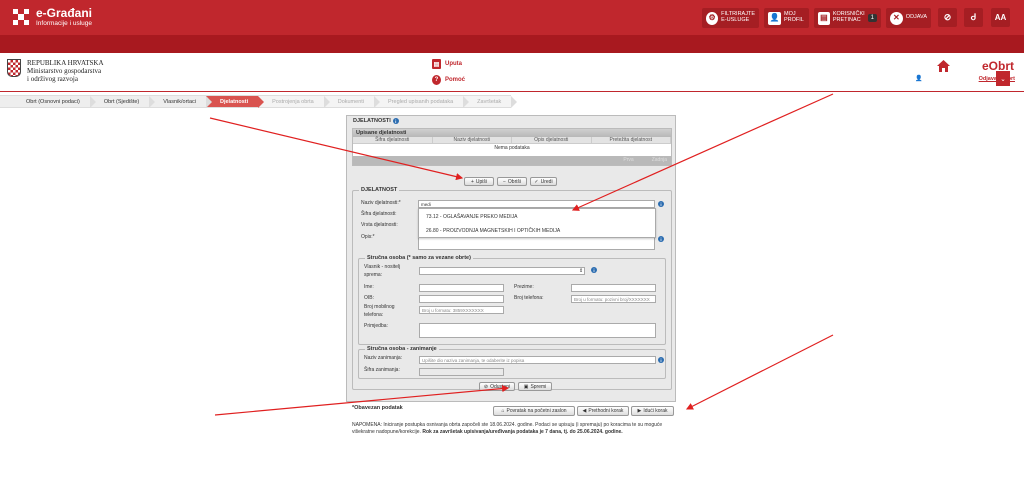  Describe the element at coordinates (973, 17) in the screenshot. I see `contrast-toggle: Ꮷ` at that location.